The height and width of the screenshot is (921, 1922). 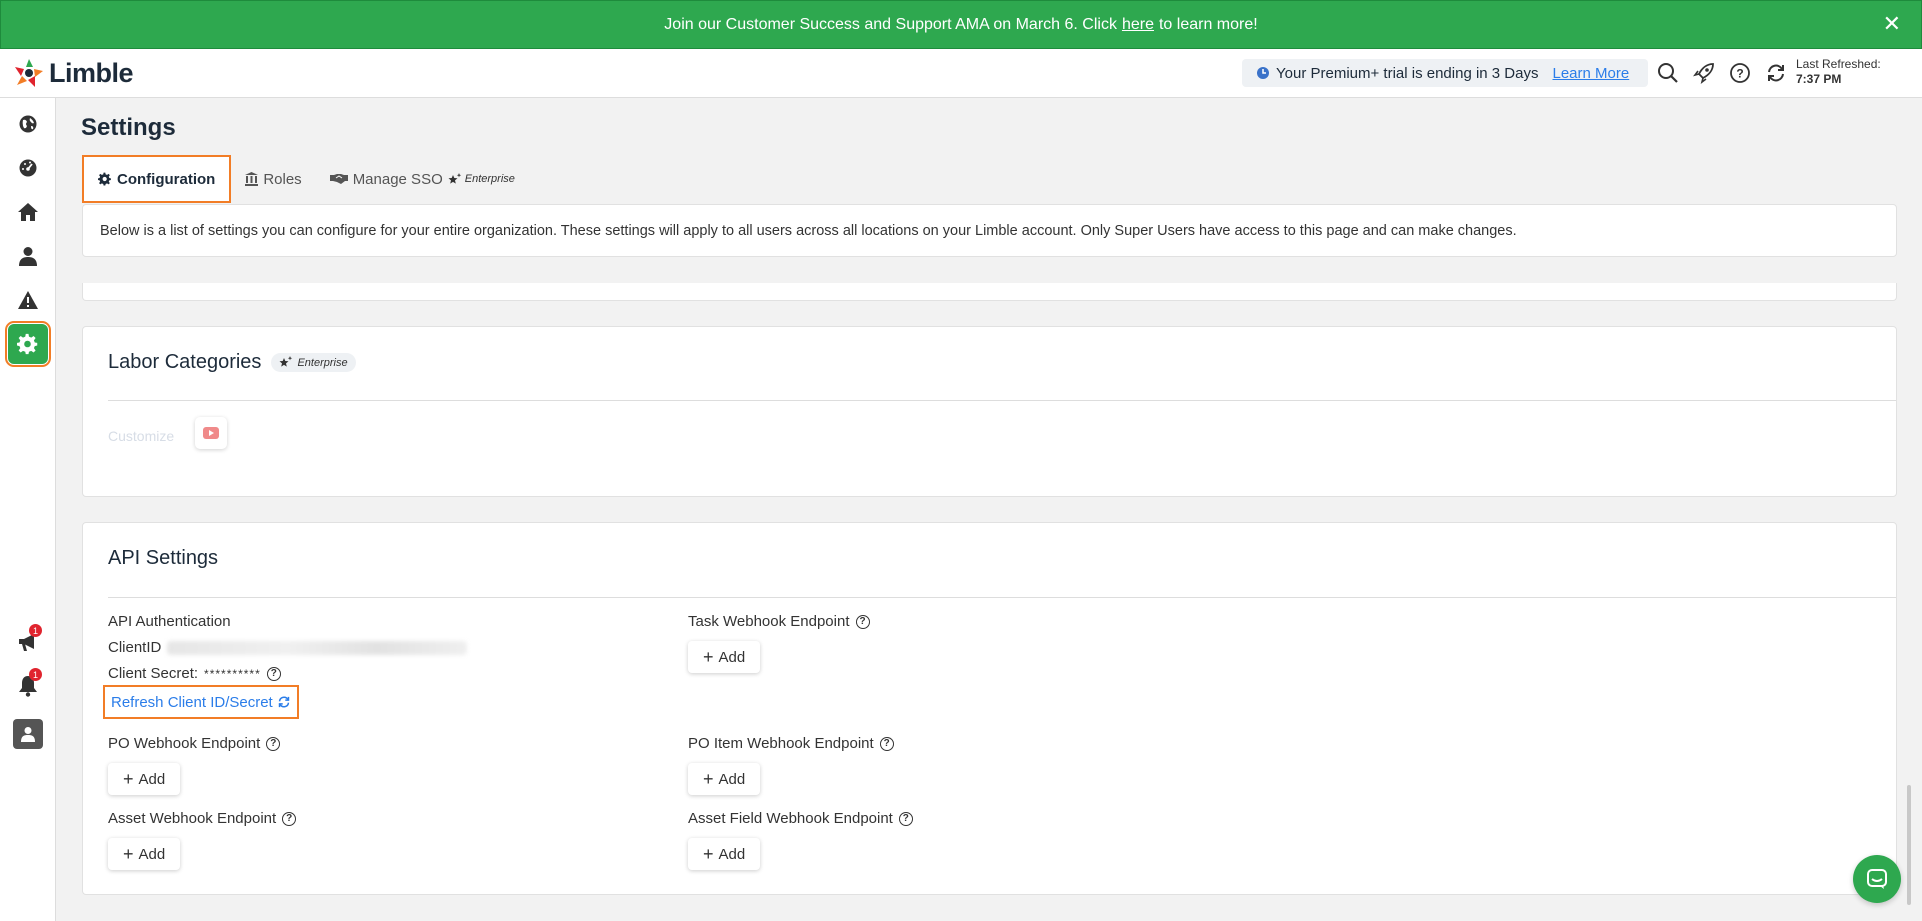 I want to click on profile-icon, so click(x=28, y=734).